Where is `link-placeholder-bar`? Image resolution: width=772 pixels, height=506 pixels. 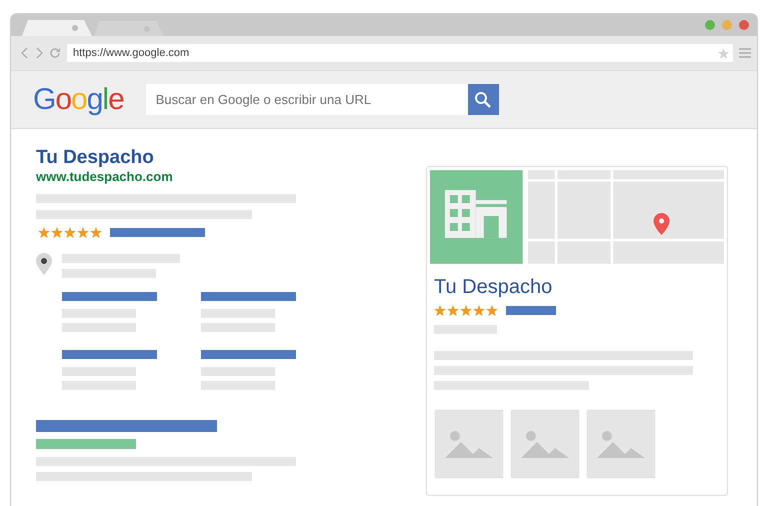
link-placeholder-bar is located at coordinates (531, 310).